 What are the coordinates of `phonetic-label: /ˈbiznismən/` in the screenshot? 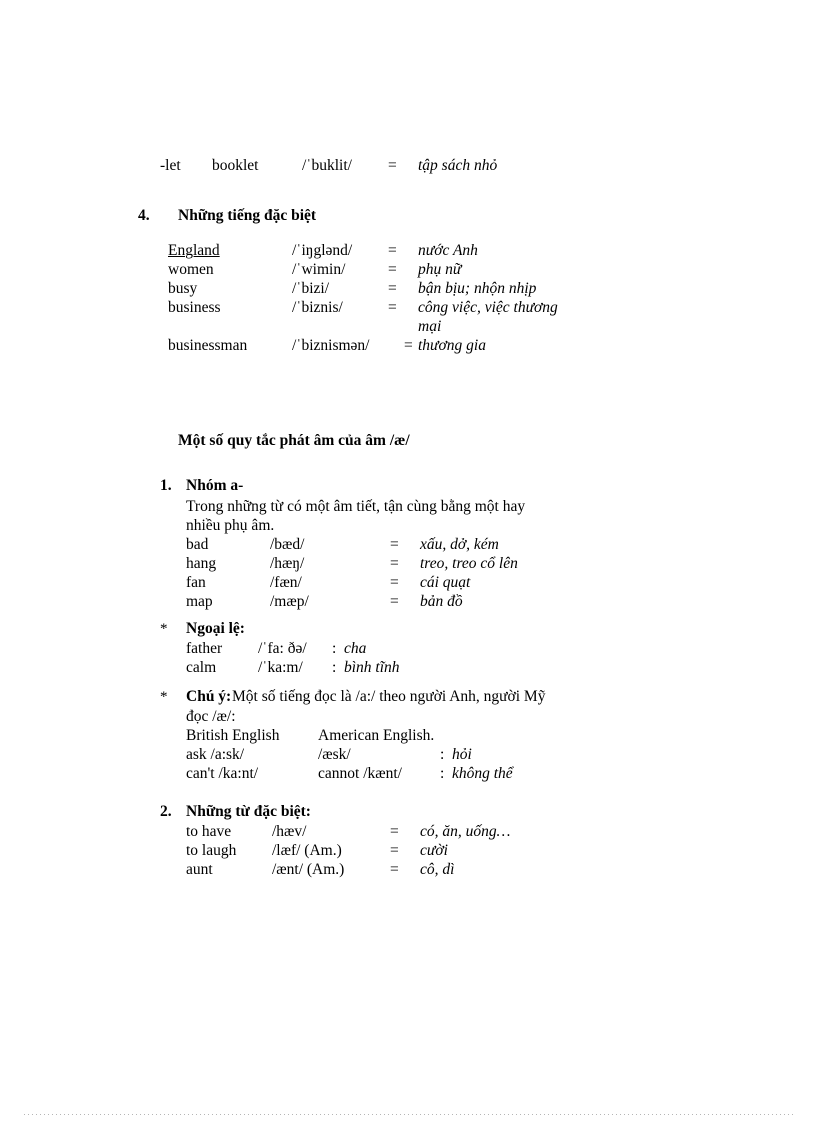 It's located at (331, 345).